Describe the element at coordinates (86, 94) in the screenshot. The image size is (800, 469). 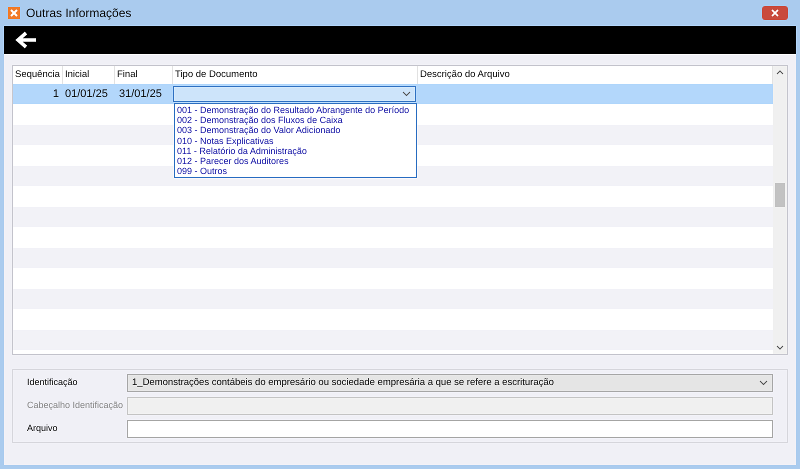
I see `table-cell-text: 01/01/25` at that location.